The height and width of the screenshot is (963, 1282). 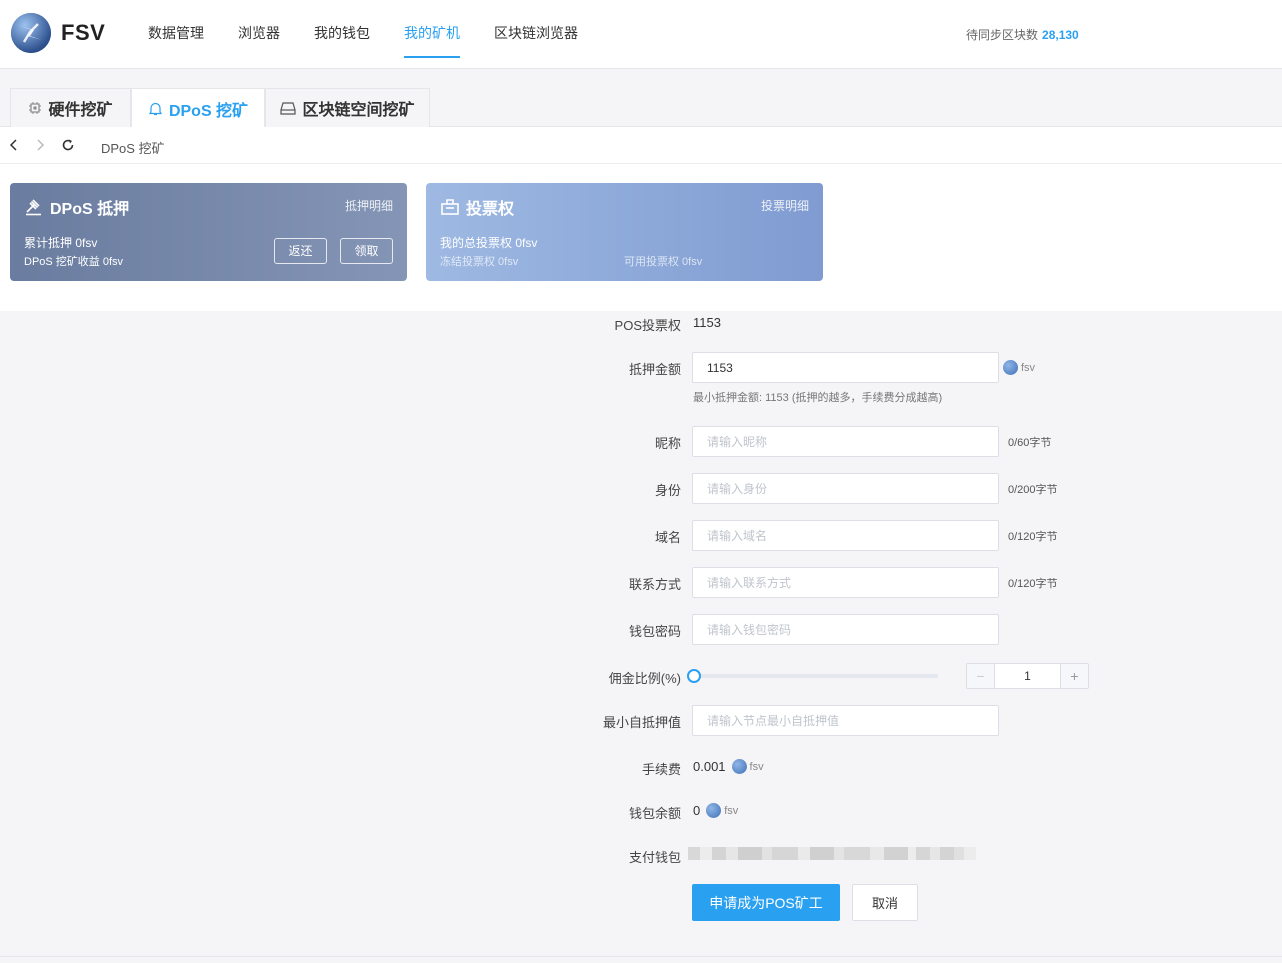 What do you see at coordinates (1060, 35) in the screenshot?
I see `sync-count: 28,130` at bounding box center [1060, 35].